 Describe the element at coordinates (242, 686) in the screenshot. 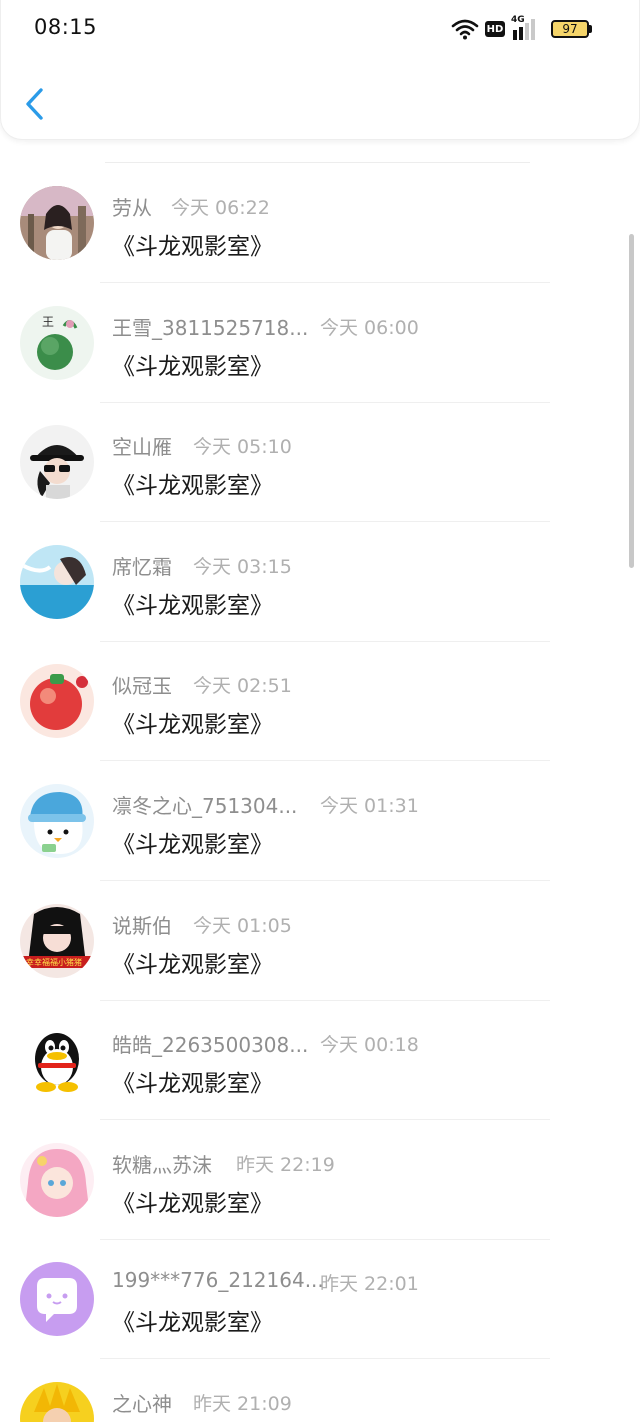

I see `message-time: 今天 02:51` at that location.